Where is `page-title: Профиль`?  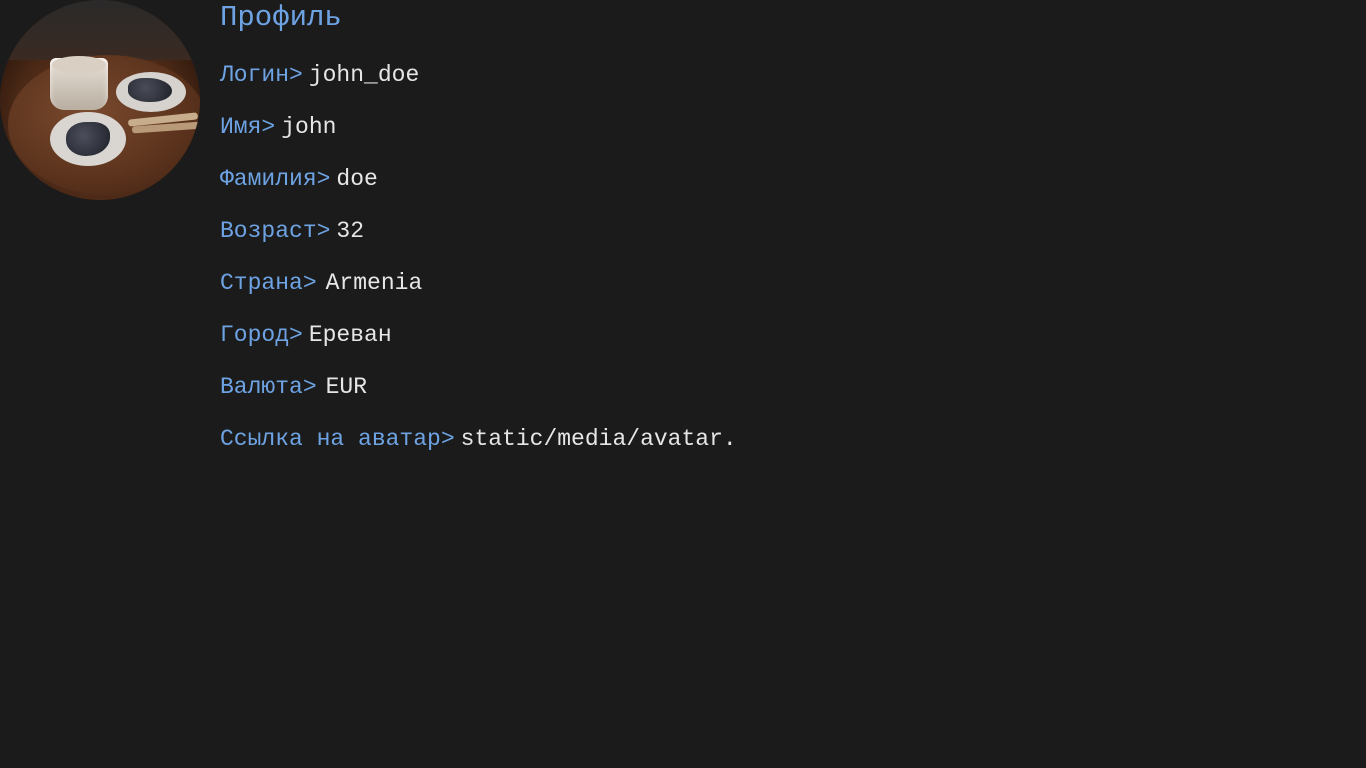 page-title: Профиль is located at coordinates (281, 17).